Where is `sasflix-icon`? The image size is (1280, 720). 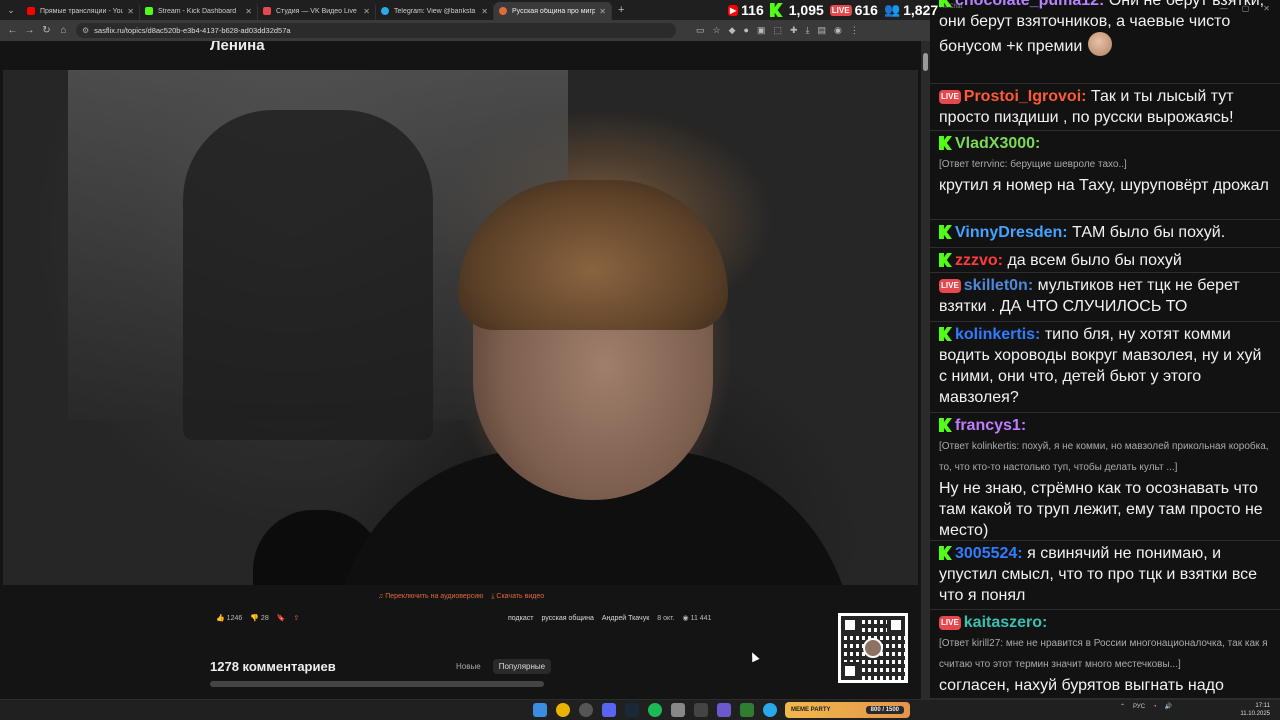 sasflix-icon is located at coordinates (503, 11).